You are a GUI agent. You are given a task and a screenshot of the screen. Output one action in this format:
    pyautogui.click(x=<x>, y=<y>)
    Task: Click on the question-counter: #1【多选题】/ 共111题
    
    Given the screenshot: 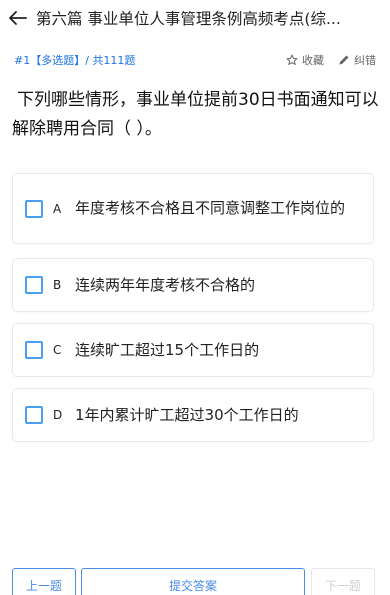 What is the action you would take?
    pyautogui.click(x=75, y=60)
    